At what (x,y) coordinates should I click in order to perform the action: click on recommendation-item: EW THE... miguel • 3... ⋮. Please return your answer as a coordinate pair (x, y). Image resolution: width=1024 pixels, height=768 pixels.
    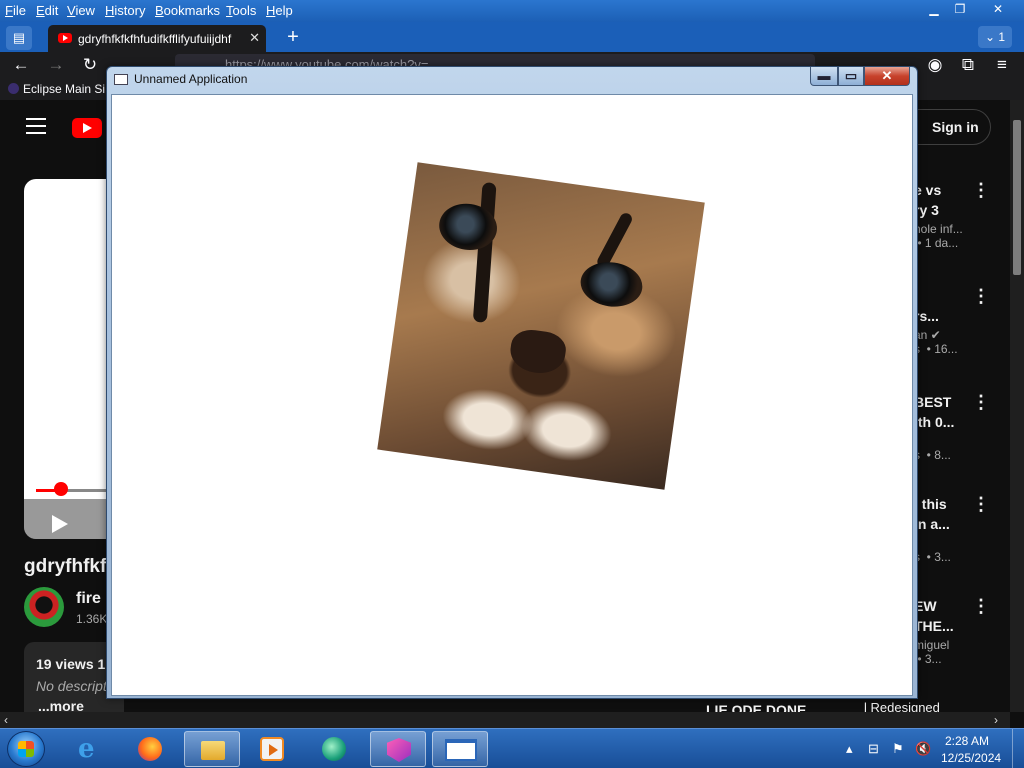
    Looking at the image, I should click on (954, 631).